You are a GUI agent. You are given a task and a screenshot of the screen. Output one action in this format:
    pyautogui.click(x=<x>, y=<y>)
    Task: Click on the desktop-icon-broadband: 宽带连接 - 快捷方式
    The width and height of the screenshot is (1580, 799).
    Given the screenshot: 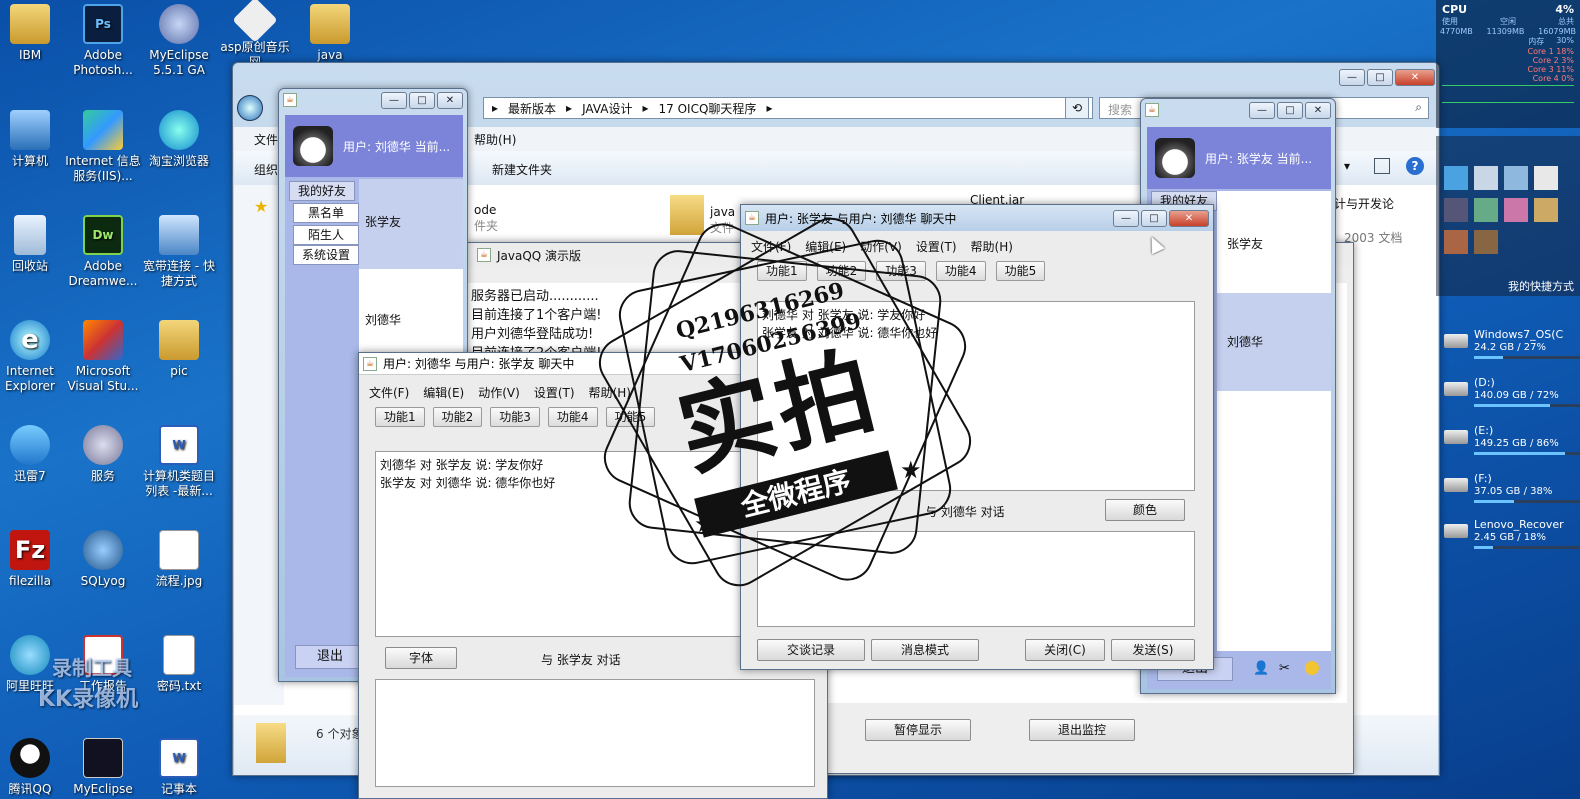 What is the action you would take?
    pyautogui.click(x=179, y=252)
    